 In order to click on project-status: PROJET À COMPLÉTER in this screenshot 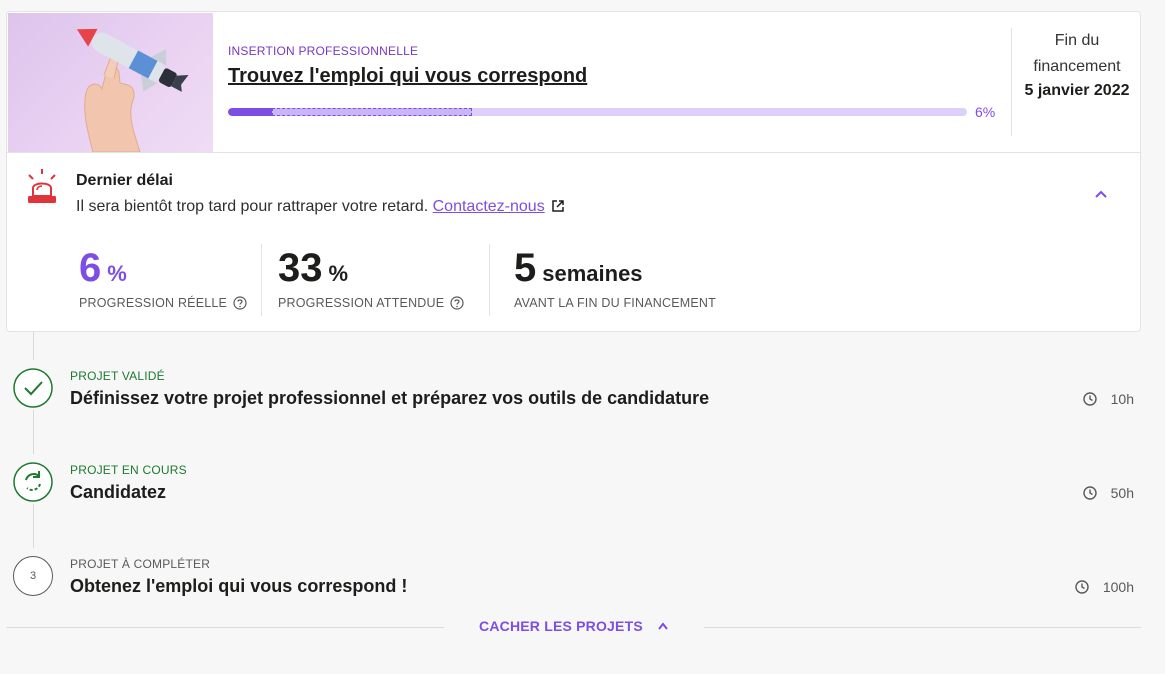, I will do `click(140, 564)`.